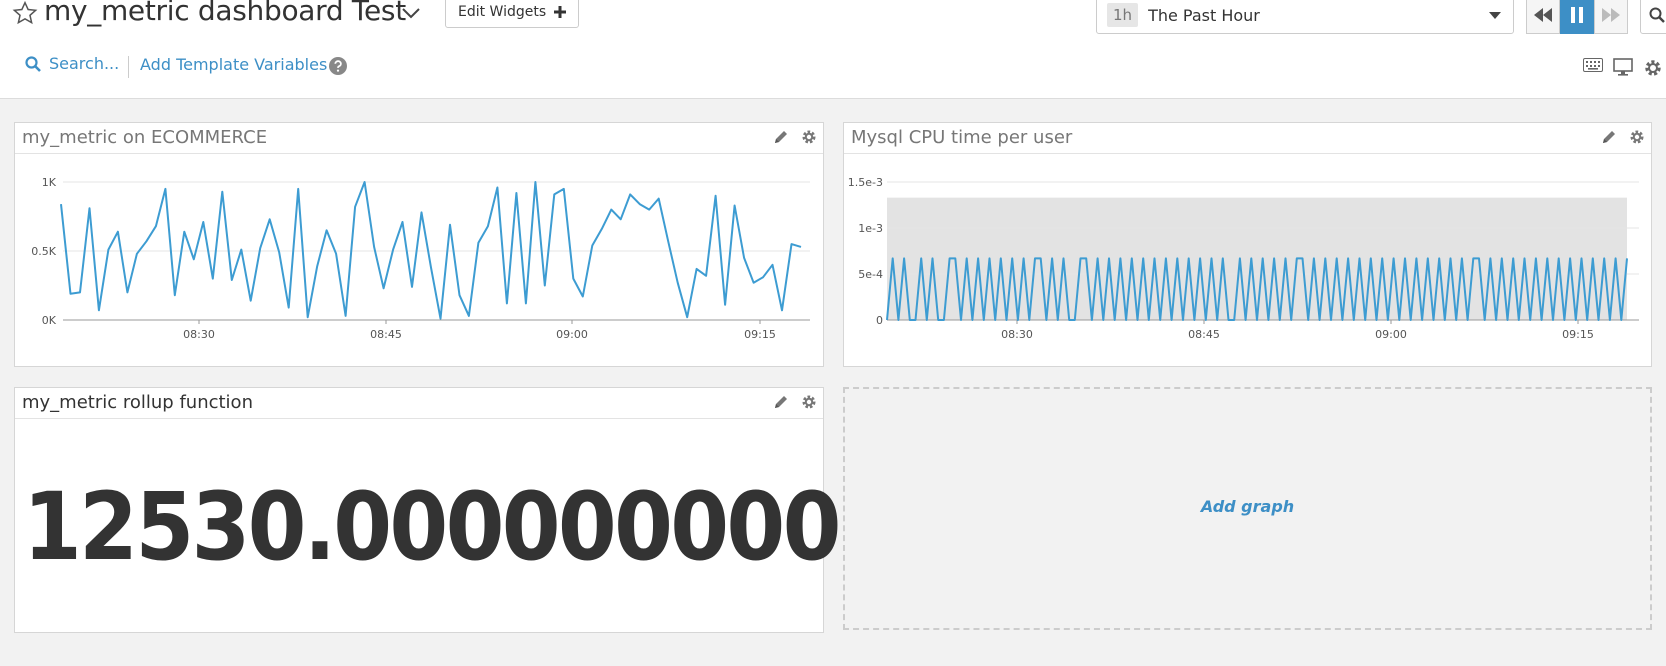 Image resolution: width=1666 pixels, height=666 pixels. I want to click on view-options, so click(1623, 68).